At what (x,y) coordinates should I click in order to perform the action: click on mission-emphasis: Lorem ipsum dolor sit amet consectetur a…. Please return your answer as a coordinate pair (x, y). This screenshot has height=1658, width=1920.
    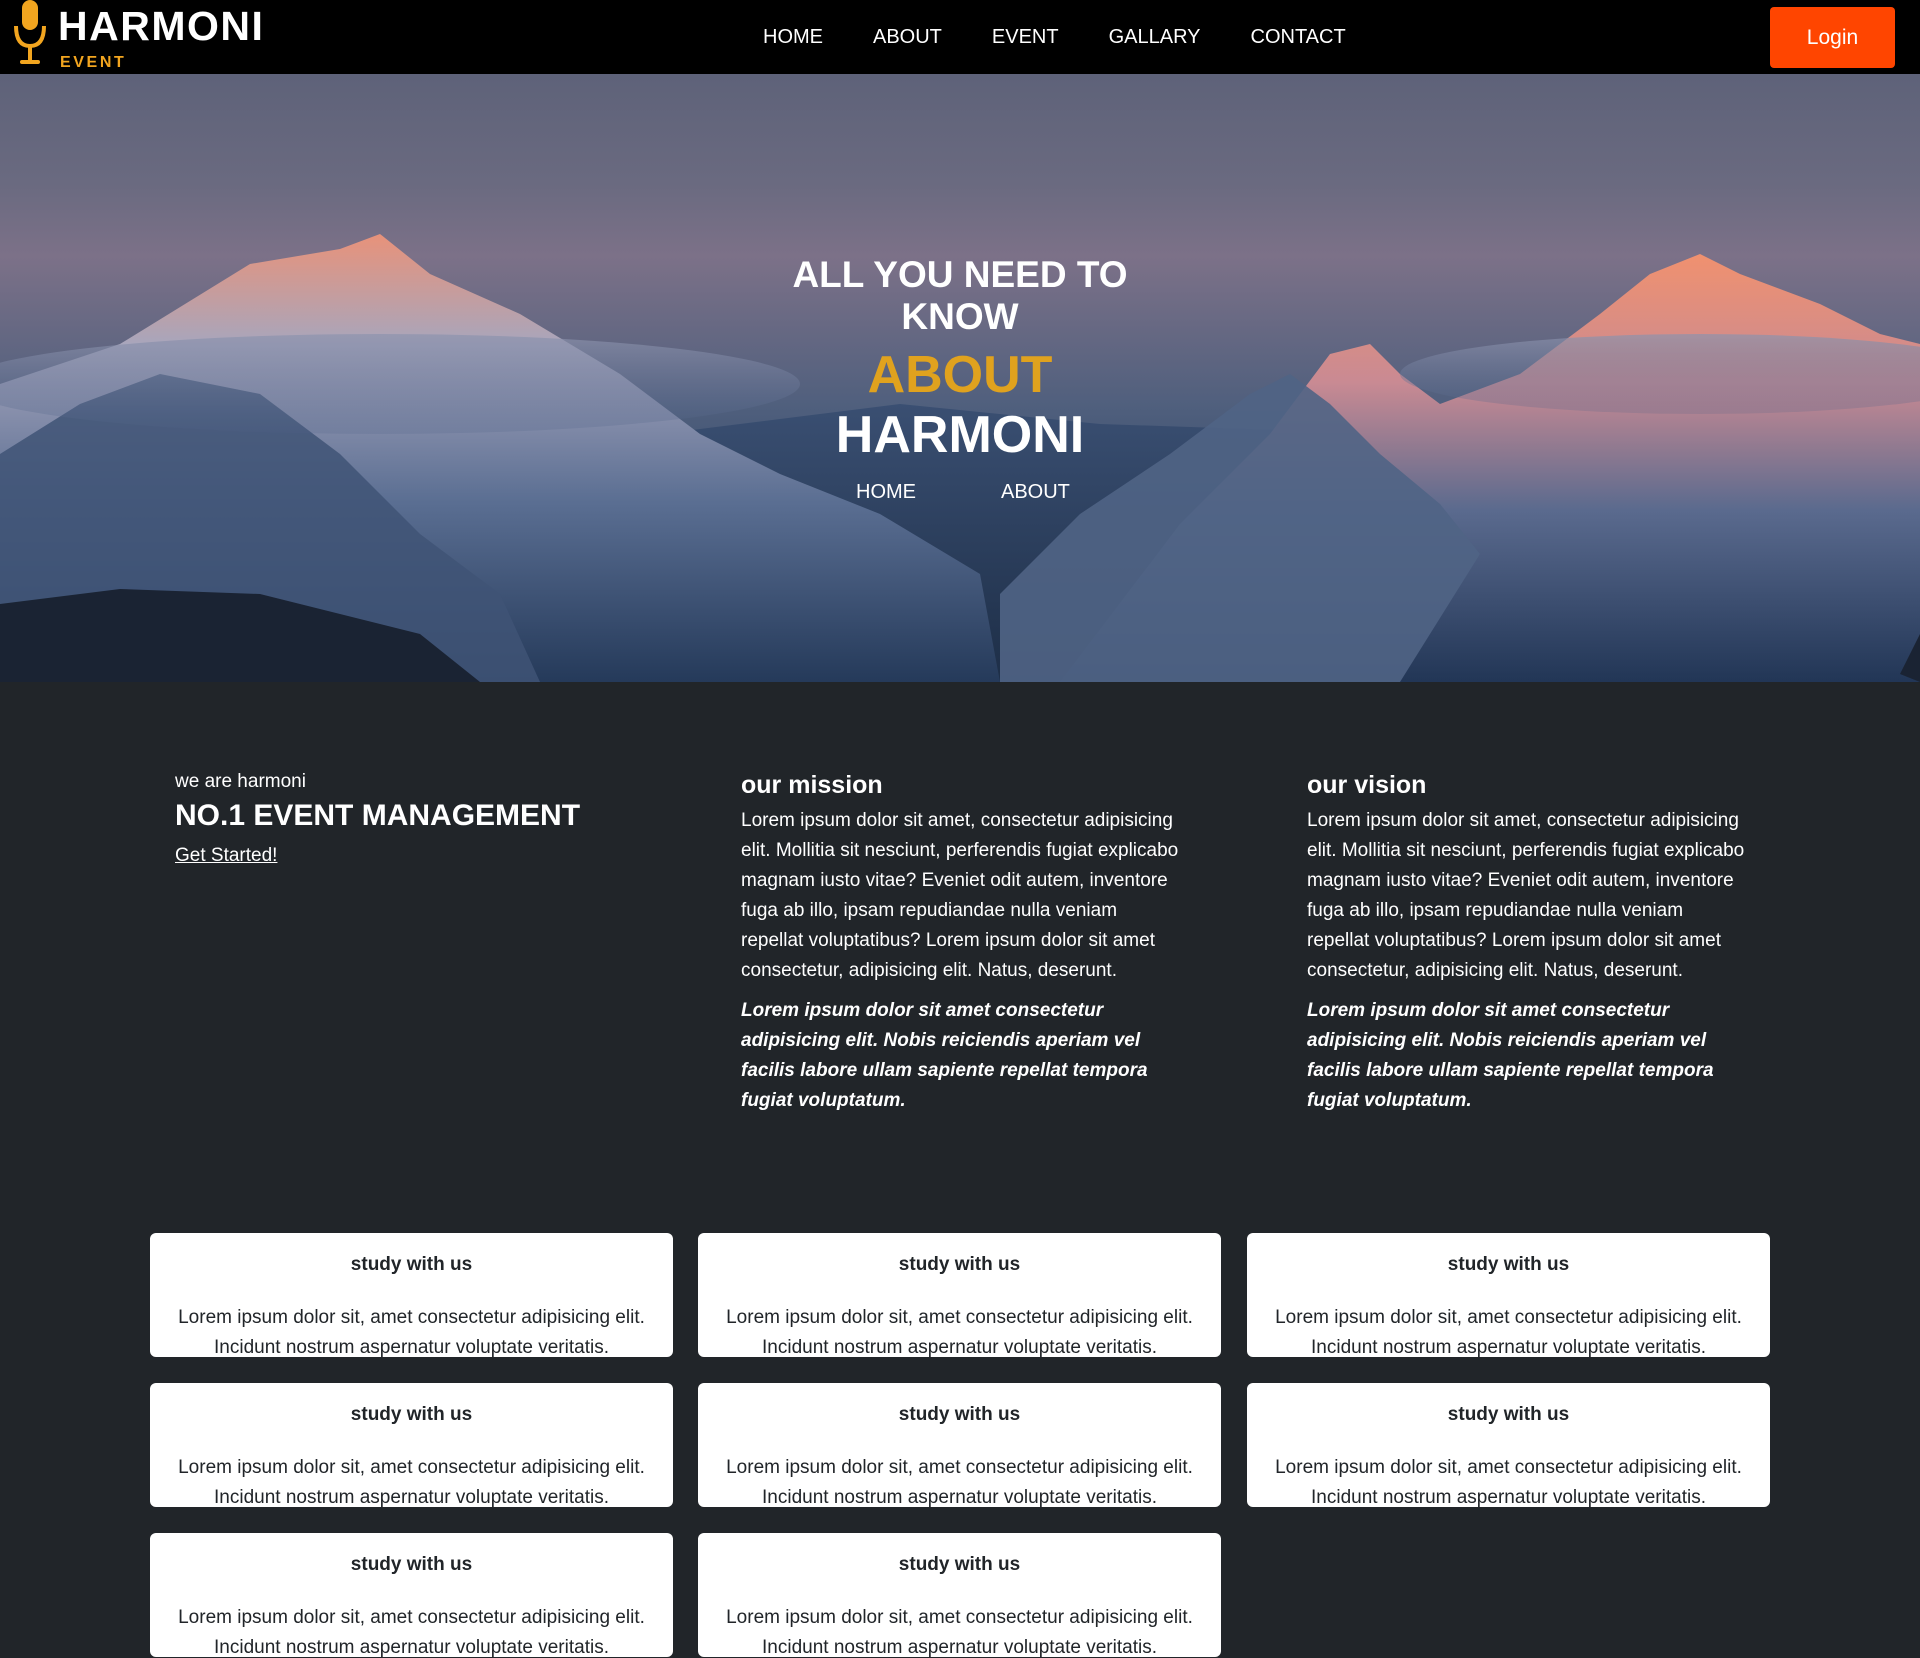
    Looking at the image, I should click on (944, 1055).